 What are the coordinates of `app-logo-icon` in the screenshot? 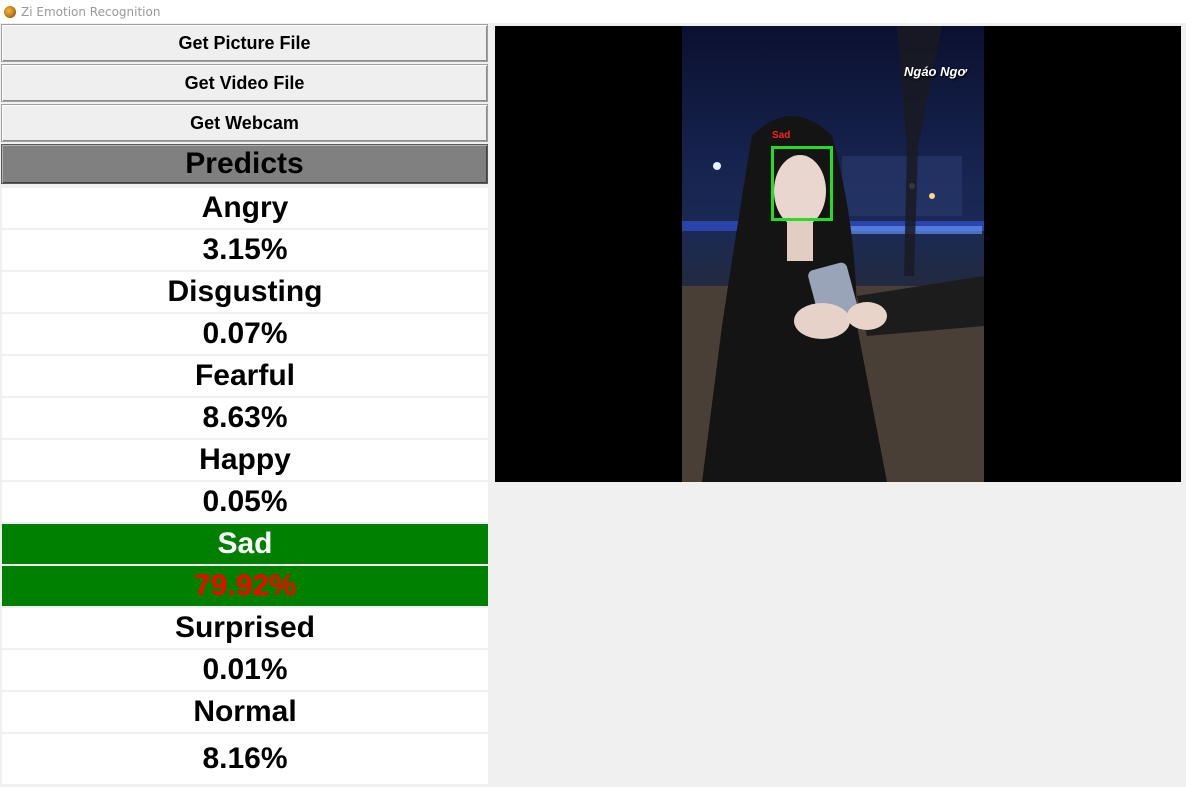 It's located at (10, 11).